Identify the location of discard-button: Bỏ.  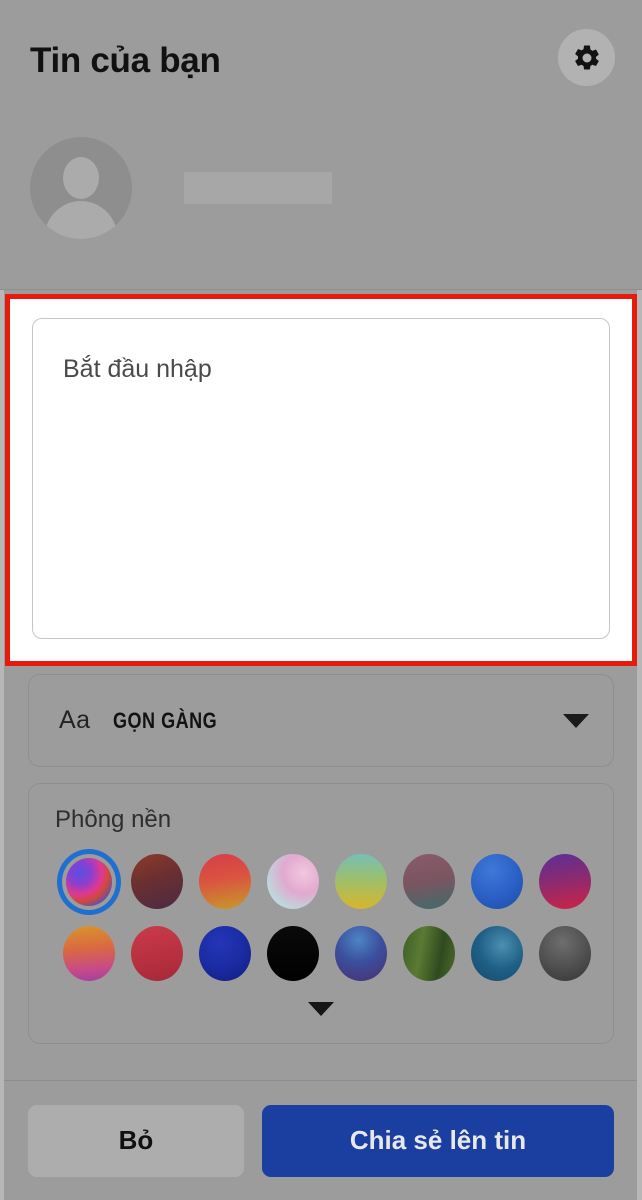
(136, 1140).